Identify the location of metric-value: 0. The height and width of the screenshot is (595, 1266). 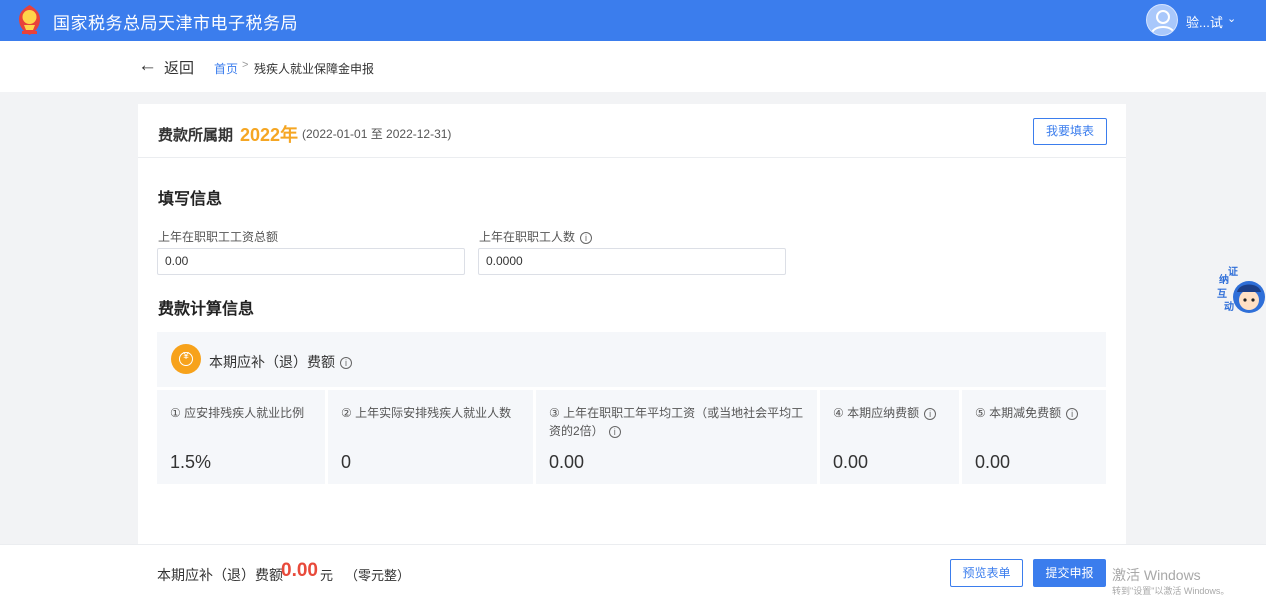
(346, 462).